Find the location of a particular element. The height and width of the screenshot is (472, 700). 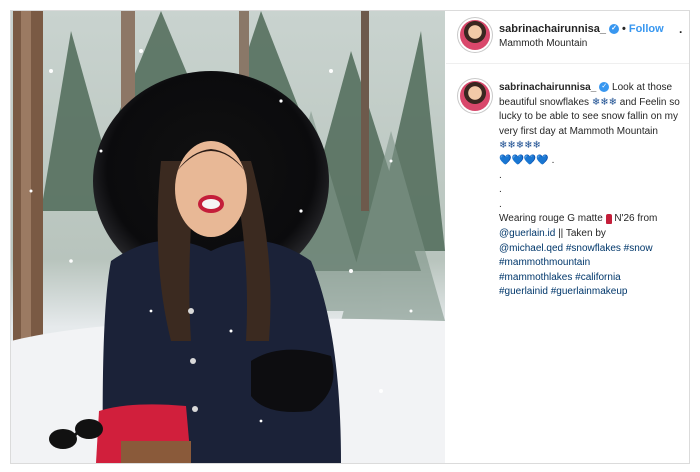

hashtag-link: #snowflakes is located at coordinates (593, 248).